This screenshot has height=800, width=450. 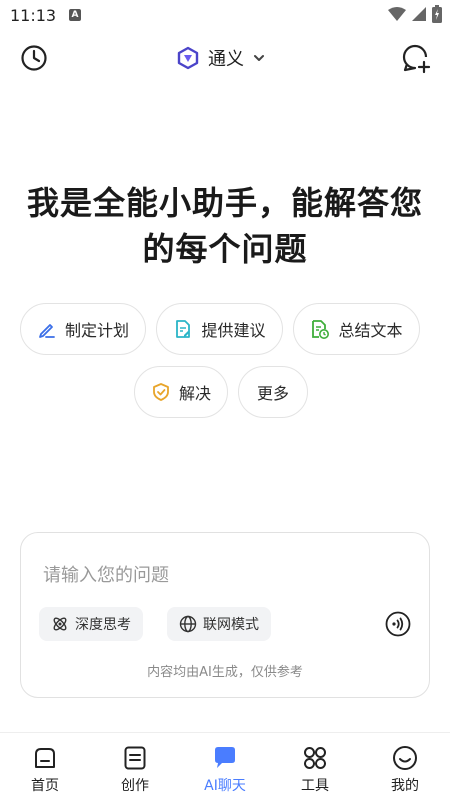 I want to click on message-input: 请输入您的问题, so click(x=106, y=574).